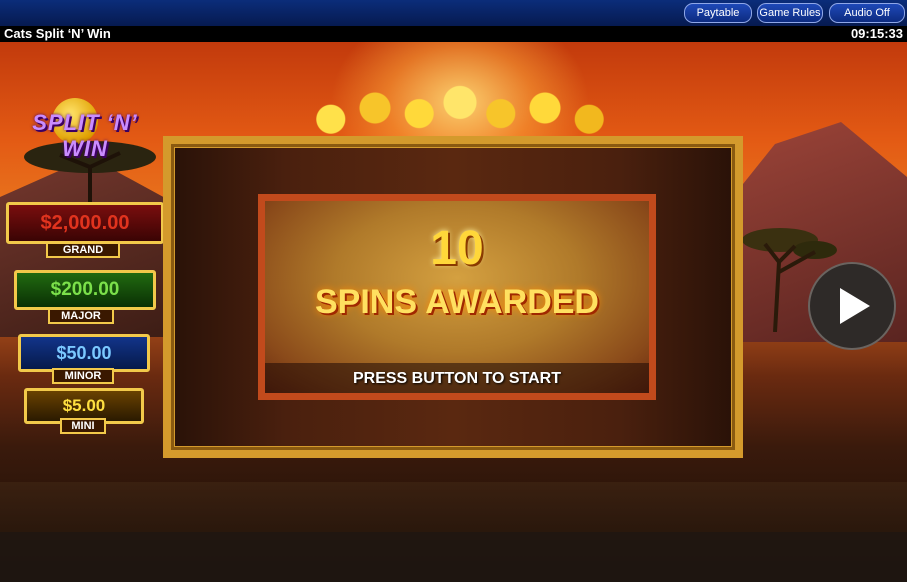  I want to click on jackpot-major-amount: $200.00, so click(85, 290).